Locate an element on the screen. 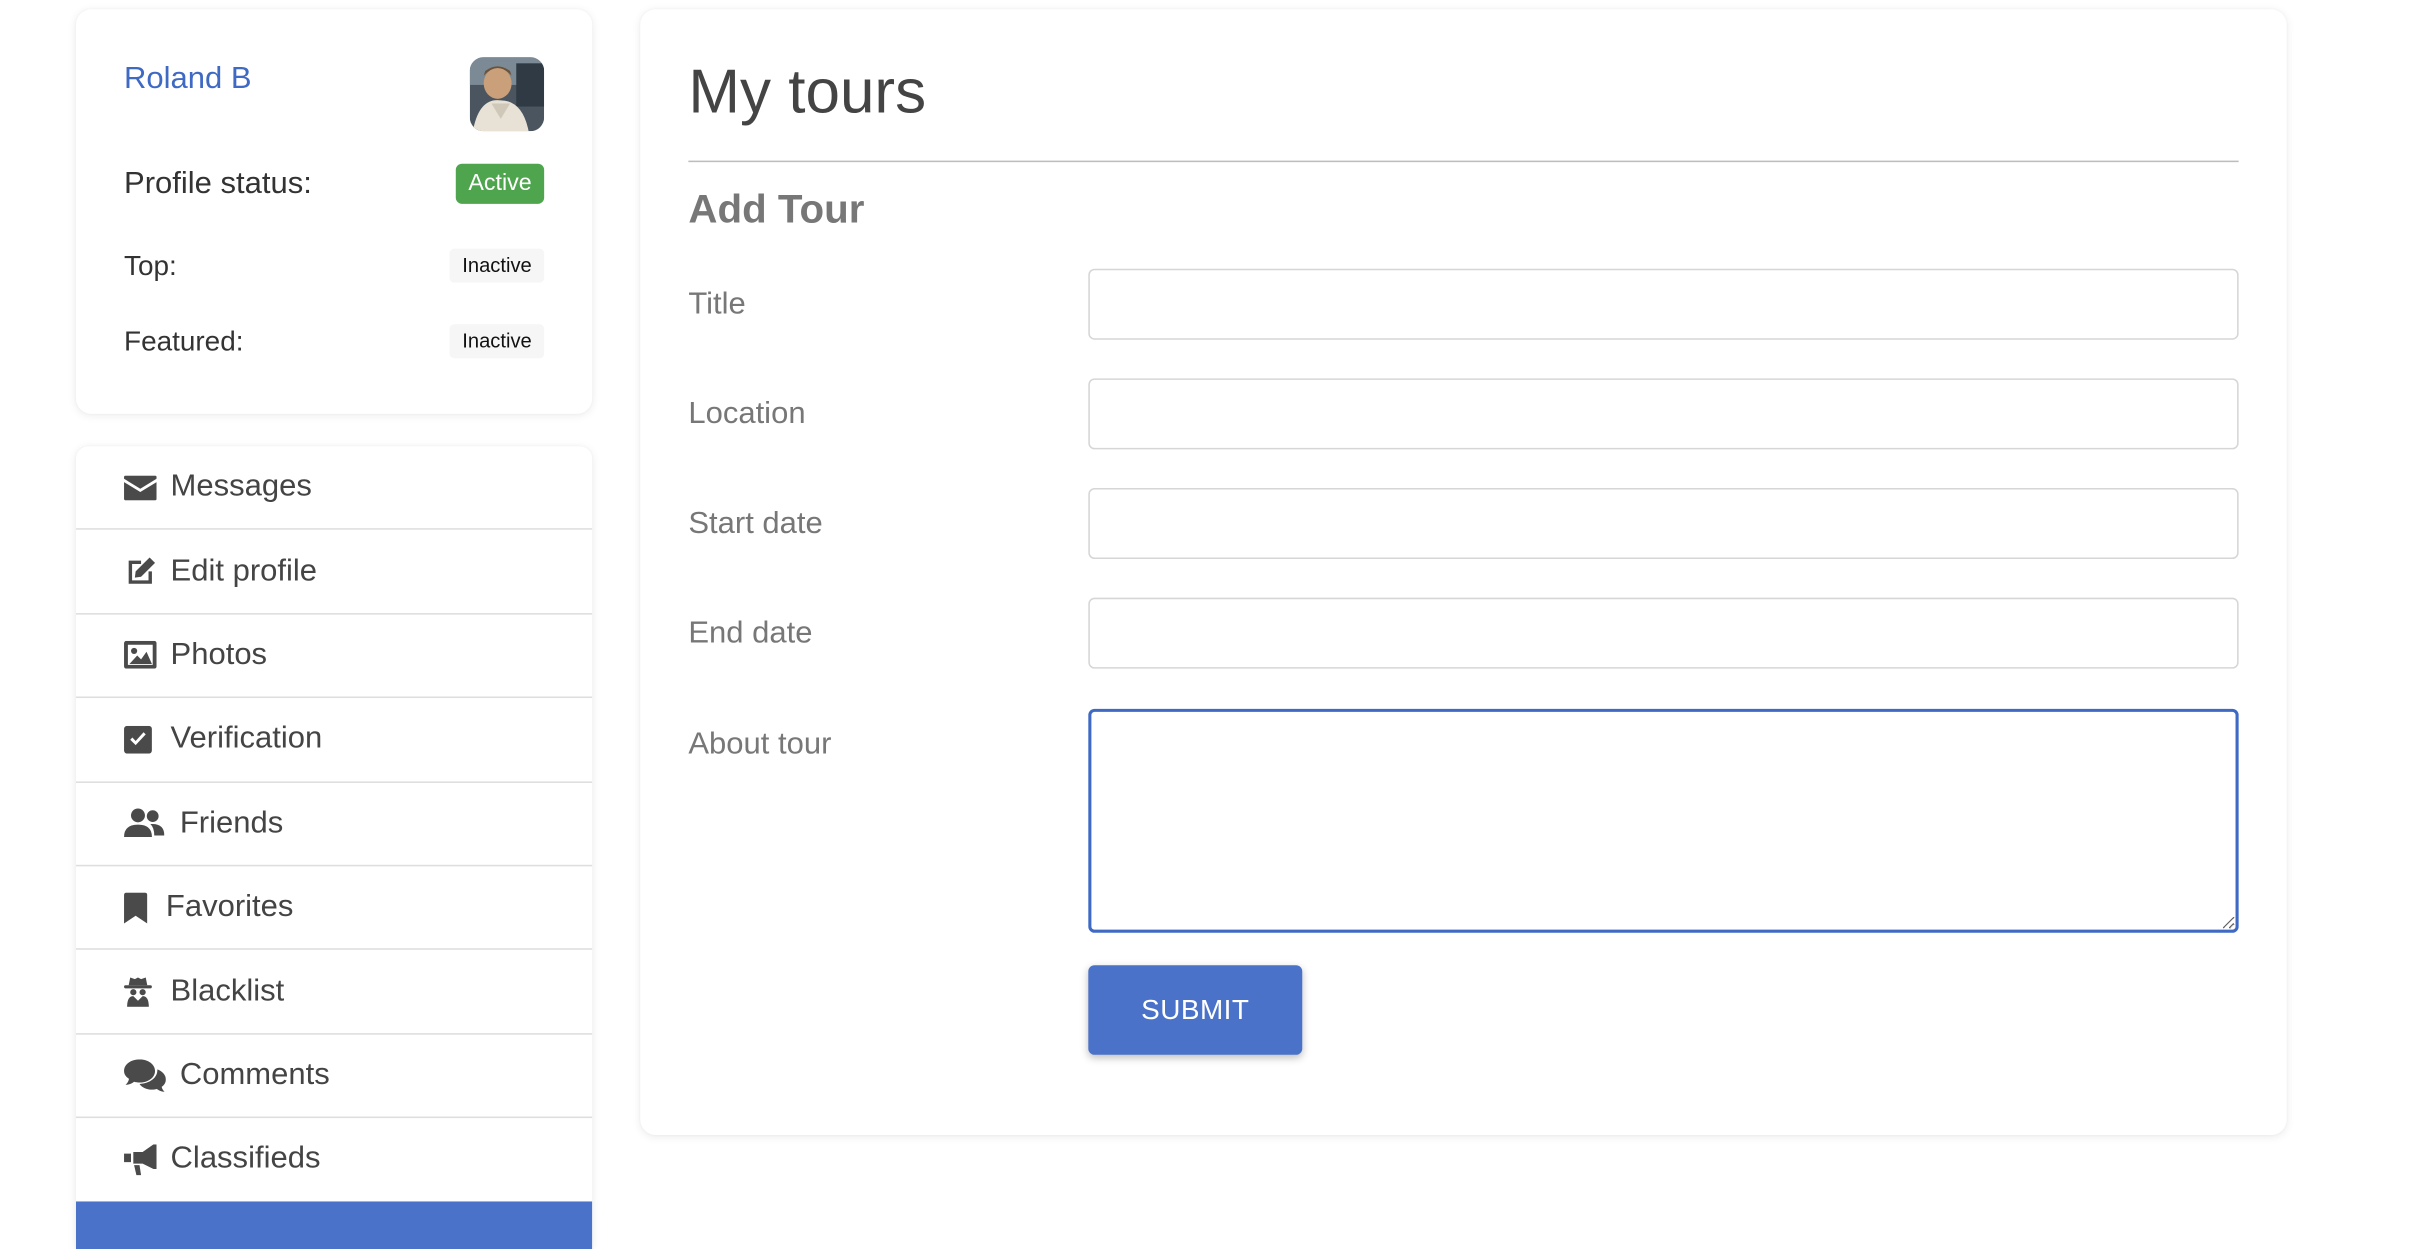 The image size is (2420, 1249). sidebar-item-classifieds: Classifieds is located at coordinates (334, 1160).